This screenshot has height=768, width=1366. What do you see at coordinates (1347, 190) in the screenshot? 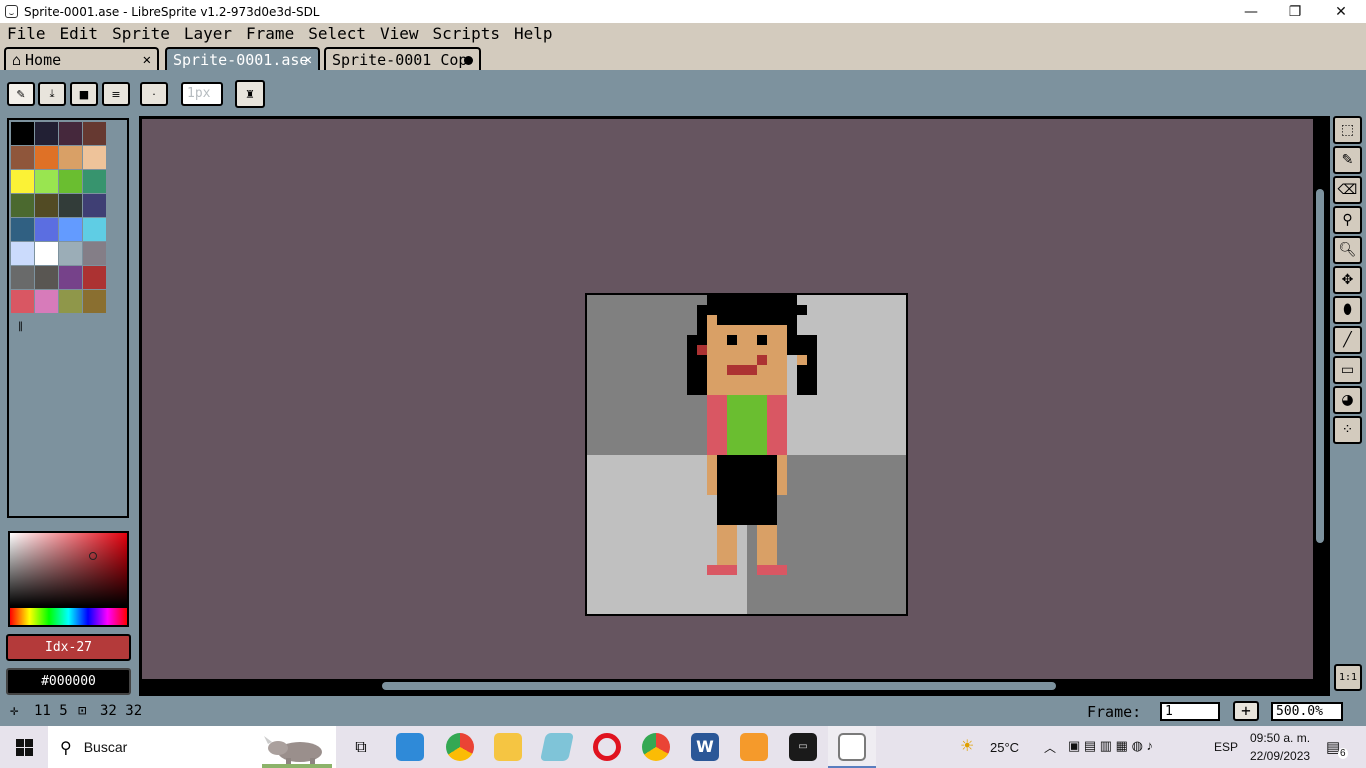
I see `eraser-tool-icon: ⌫` at bounding box center [1347, 190].